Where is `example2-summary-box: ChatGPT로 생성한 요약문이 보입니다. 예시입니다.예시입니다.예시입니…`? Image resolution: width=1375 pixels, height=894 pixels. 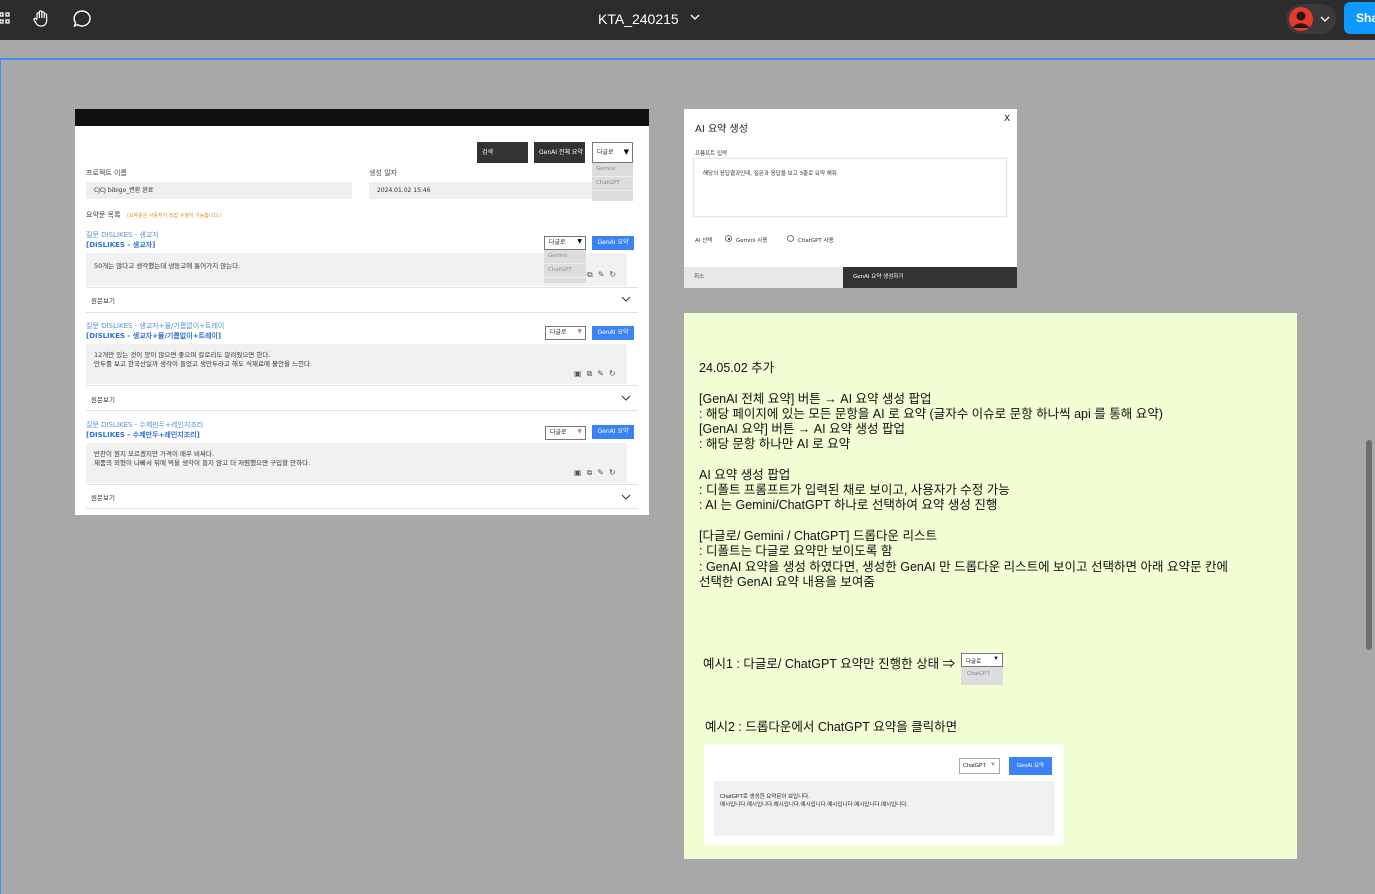 example2-summary-box: ChatGPT로 생성한 요약문이 보입니다. 예시입니다.예시입니다.예시입니… is located at coordinates (884, 808).